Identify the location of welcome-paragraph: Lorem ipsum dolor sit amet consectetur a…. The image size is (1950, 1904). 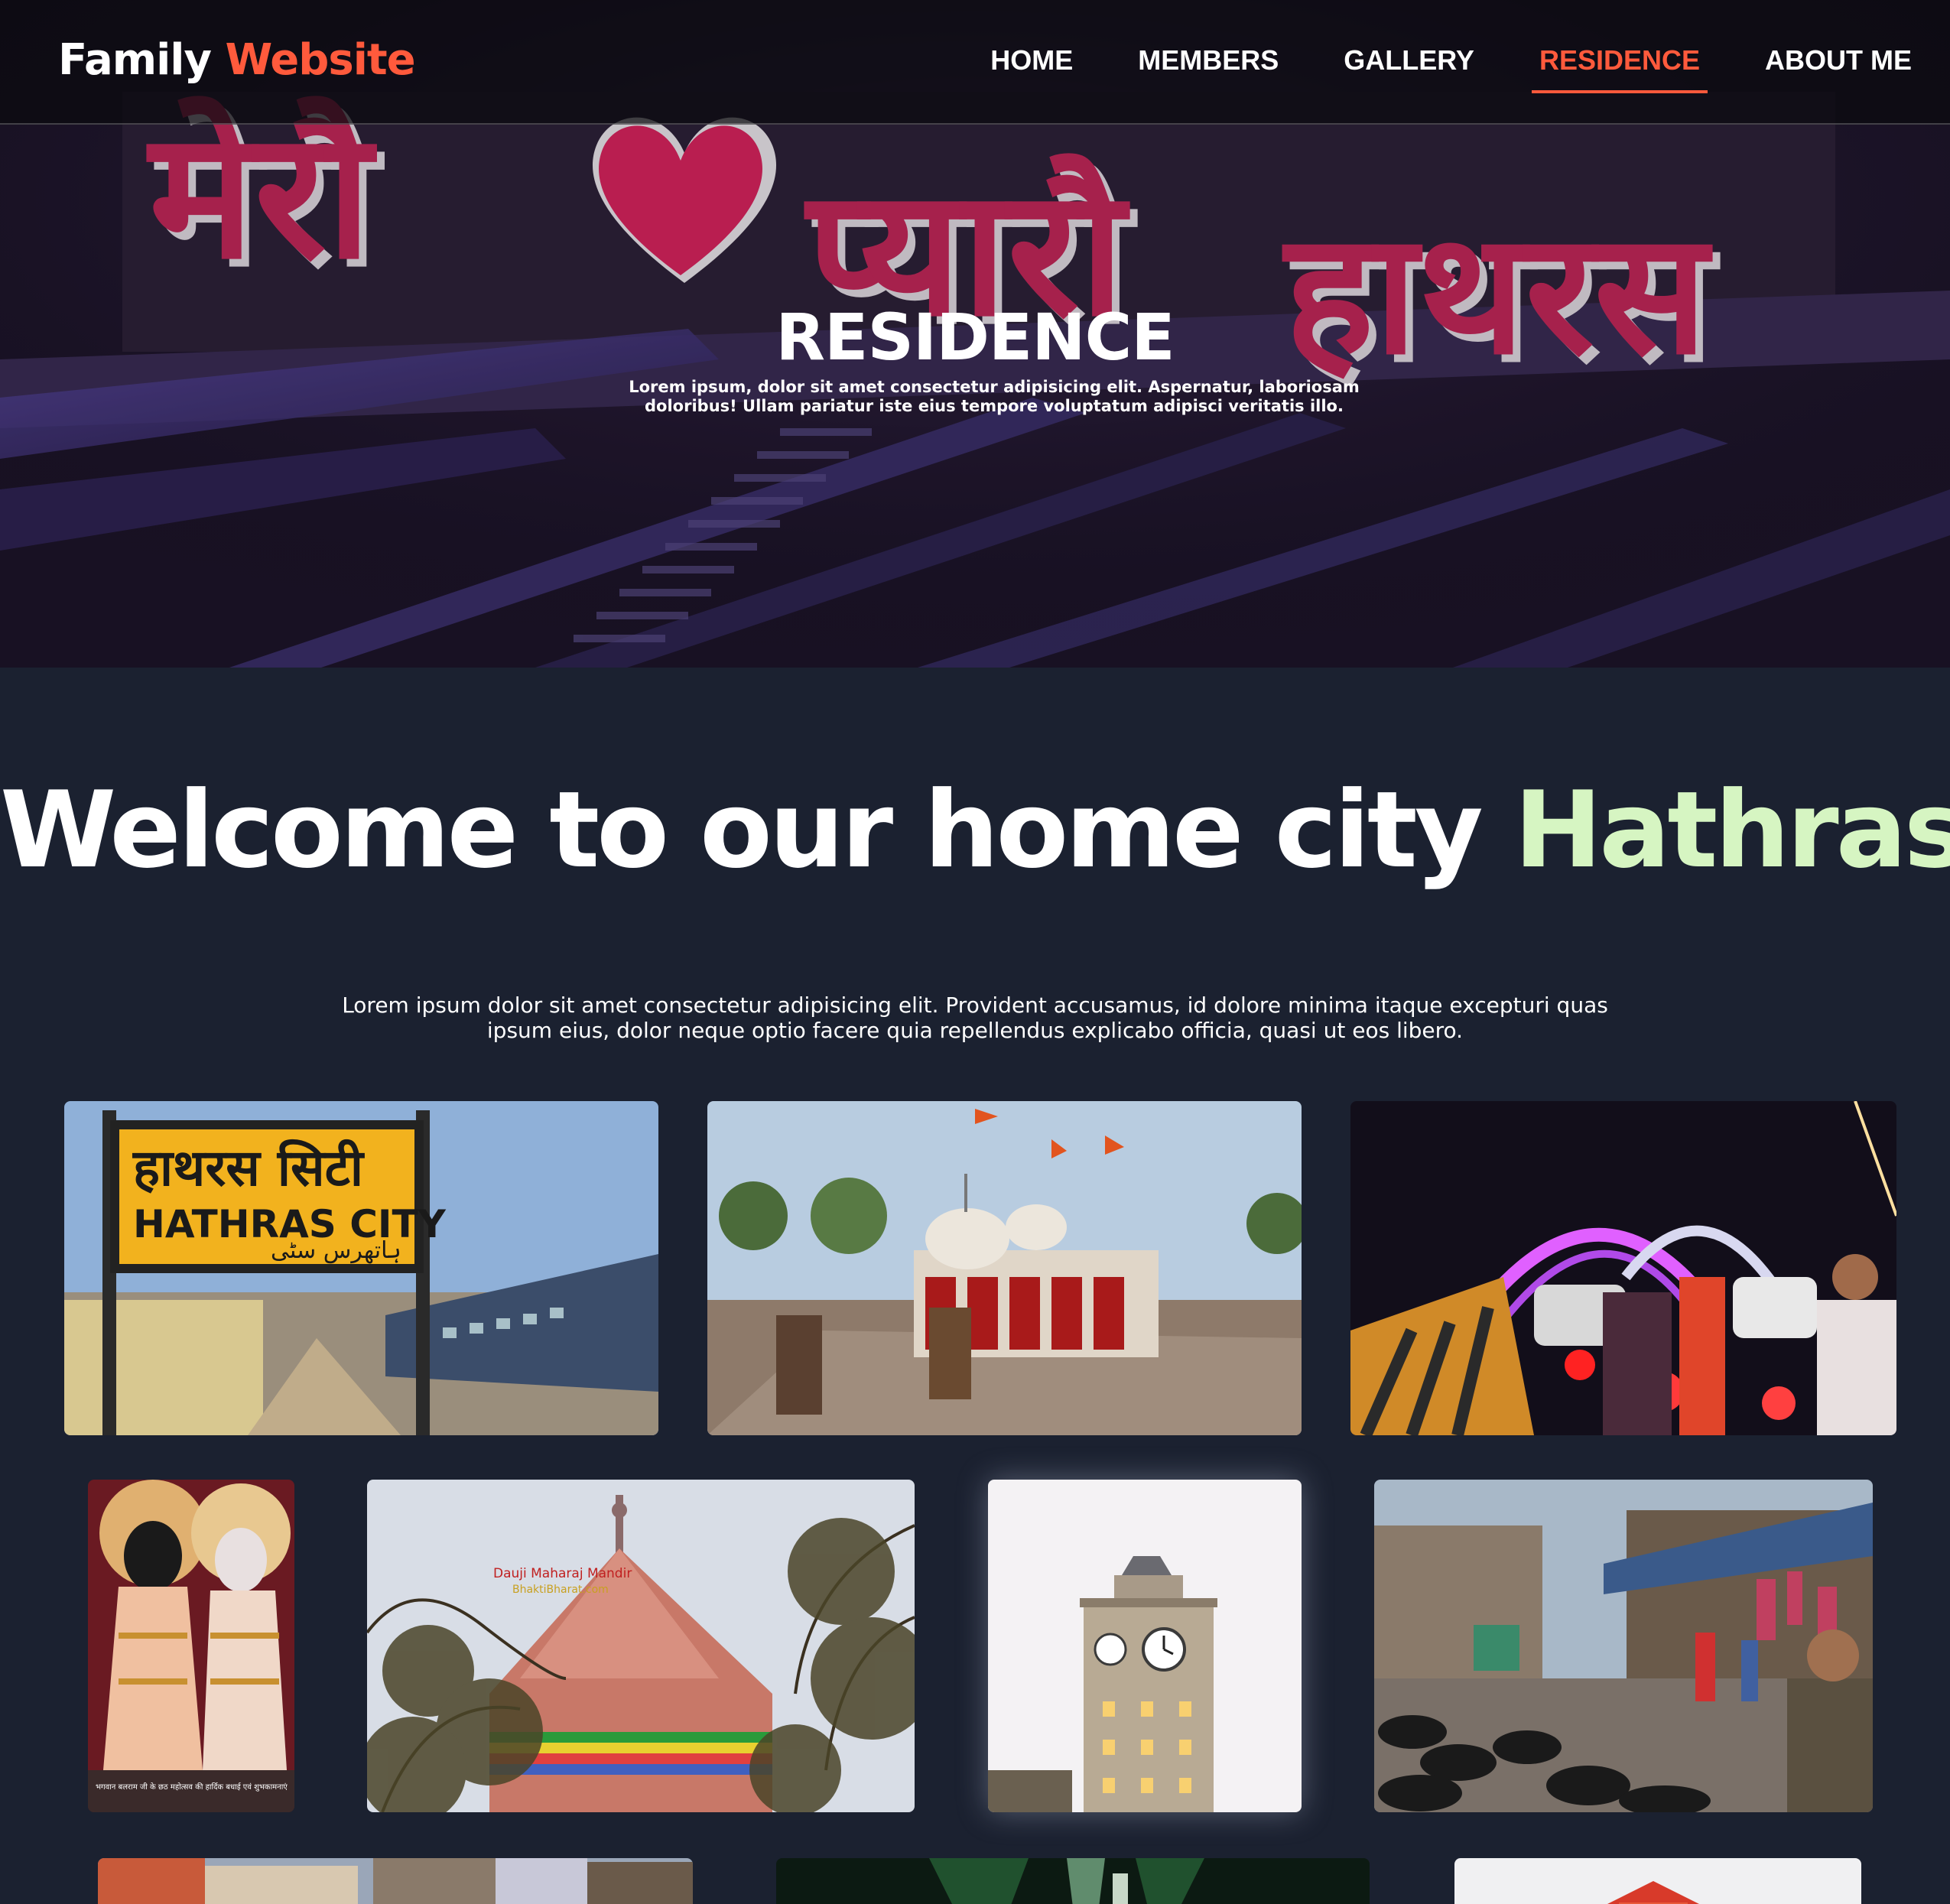
(975, 1018).